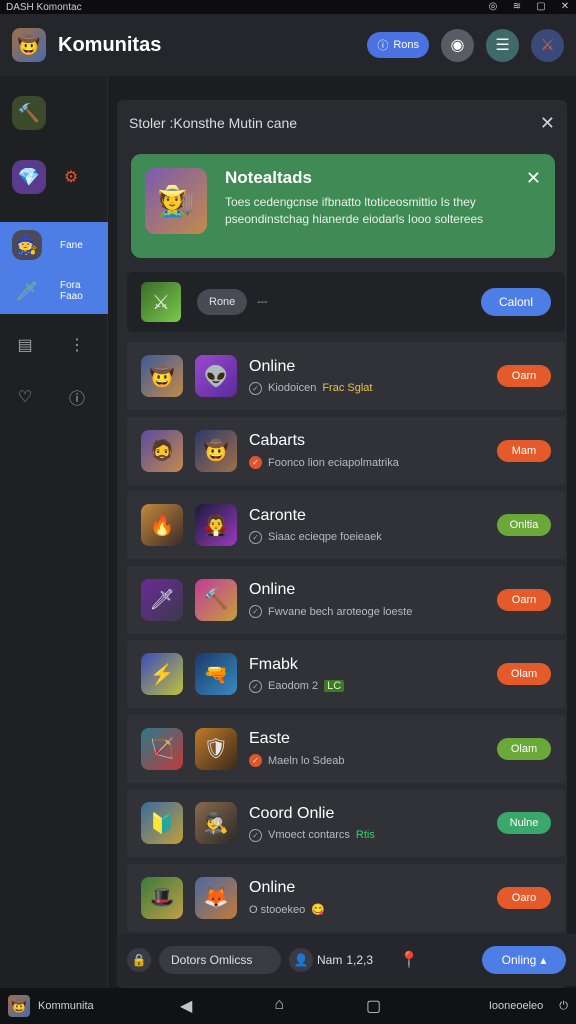 This screenshot has height=1024, width=576. I want to click on nav-app-name: Kommunita, so click(66, 1006).